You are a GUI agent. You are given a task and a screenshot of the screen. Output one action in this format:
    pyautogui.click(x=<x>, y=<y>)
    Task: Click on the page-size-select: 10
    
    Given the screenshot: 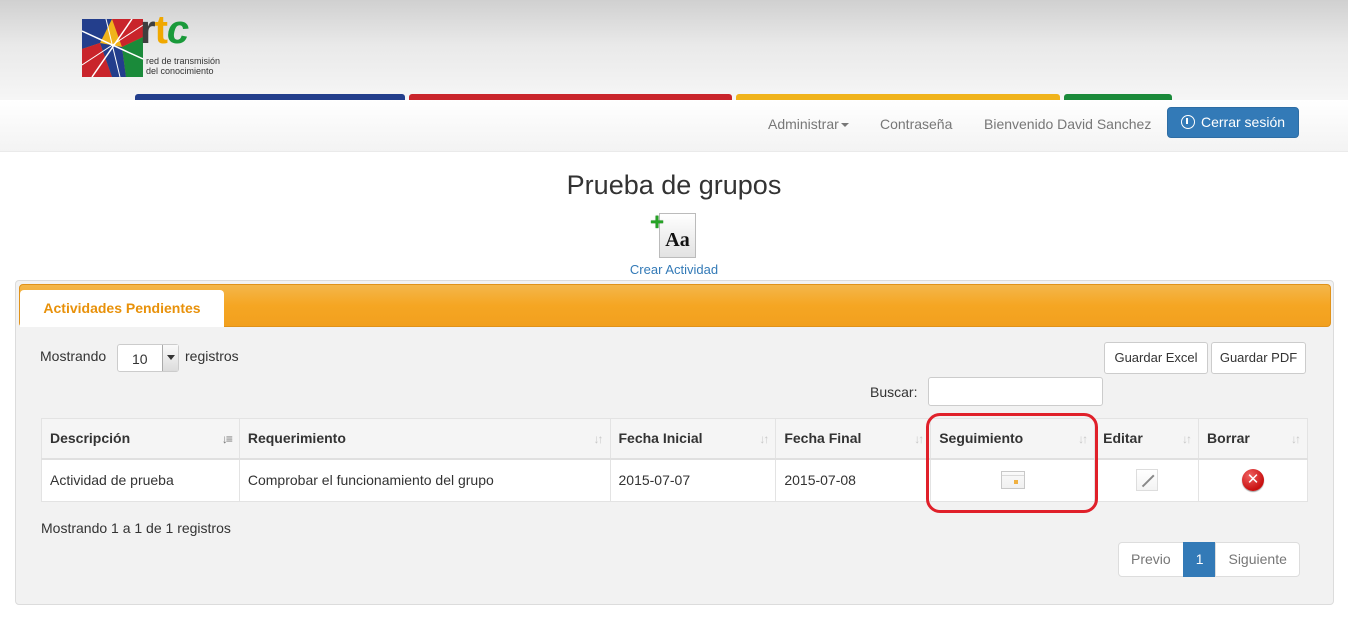 What is the action you would take?
    pyautogui.click(x=148, y=358)
    